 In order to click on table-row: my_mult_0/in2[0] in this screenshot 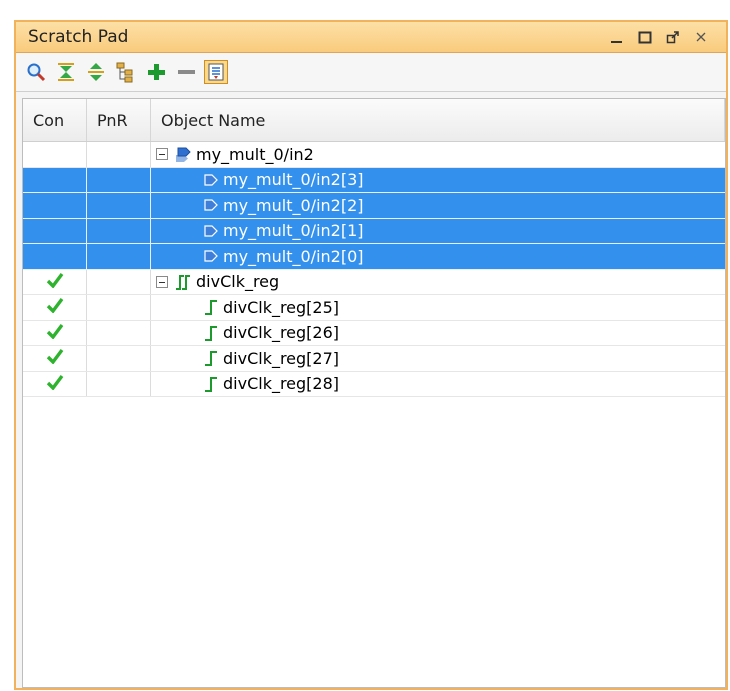, I will do `click(374, 257)`.